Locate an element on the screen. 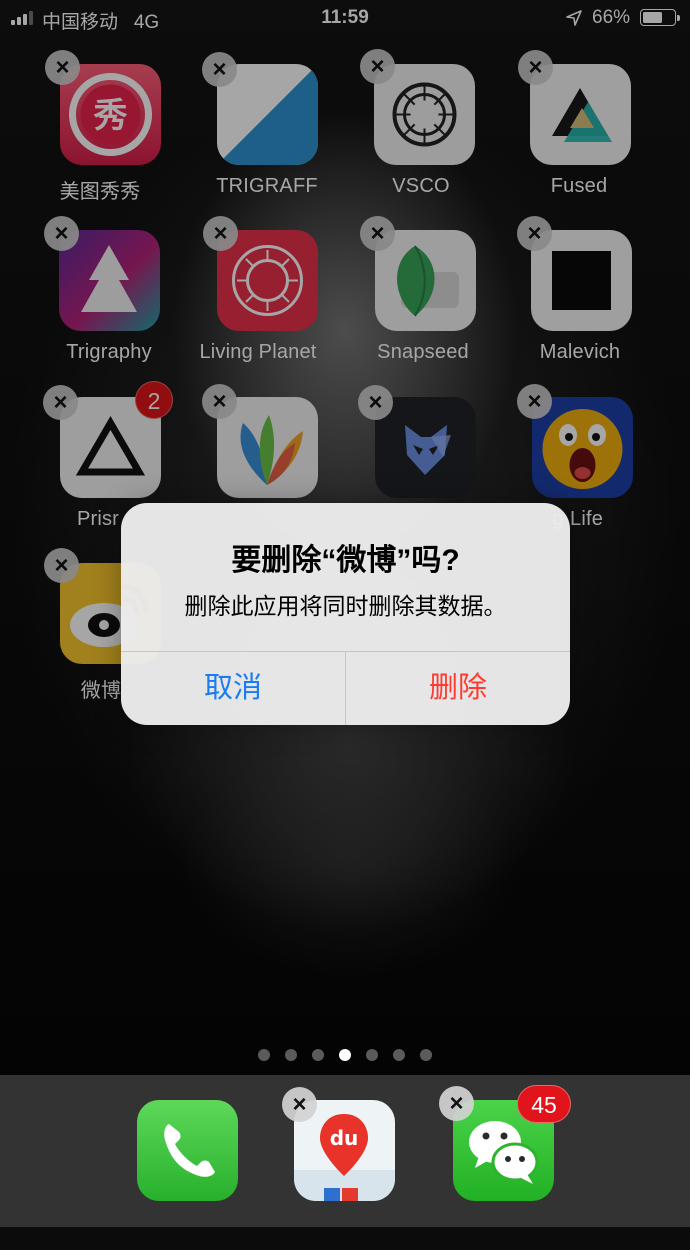 This screenshot has height=1250, width=690. cancel-button: 取消 is located at coordinates (233, 688).